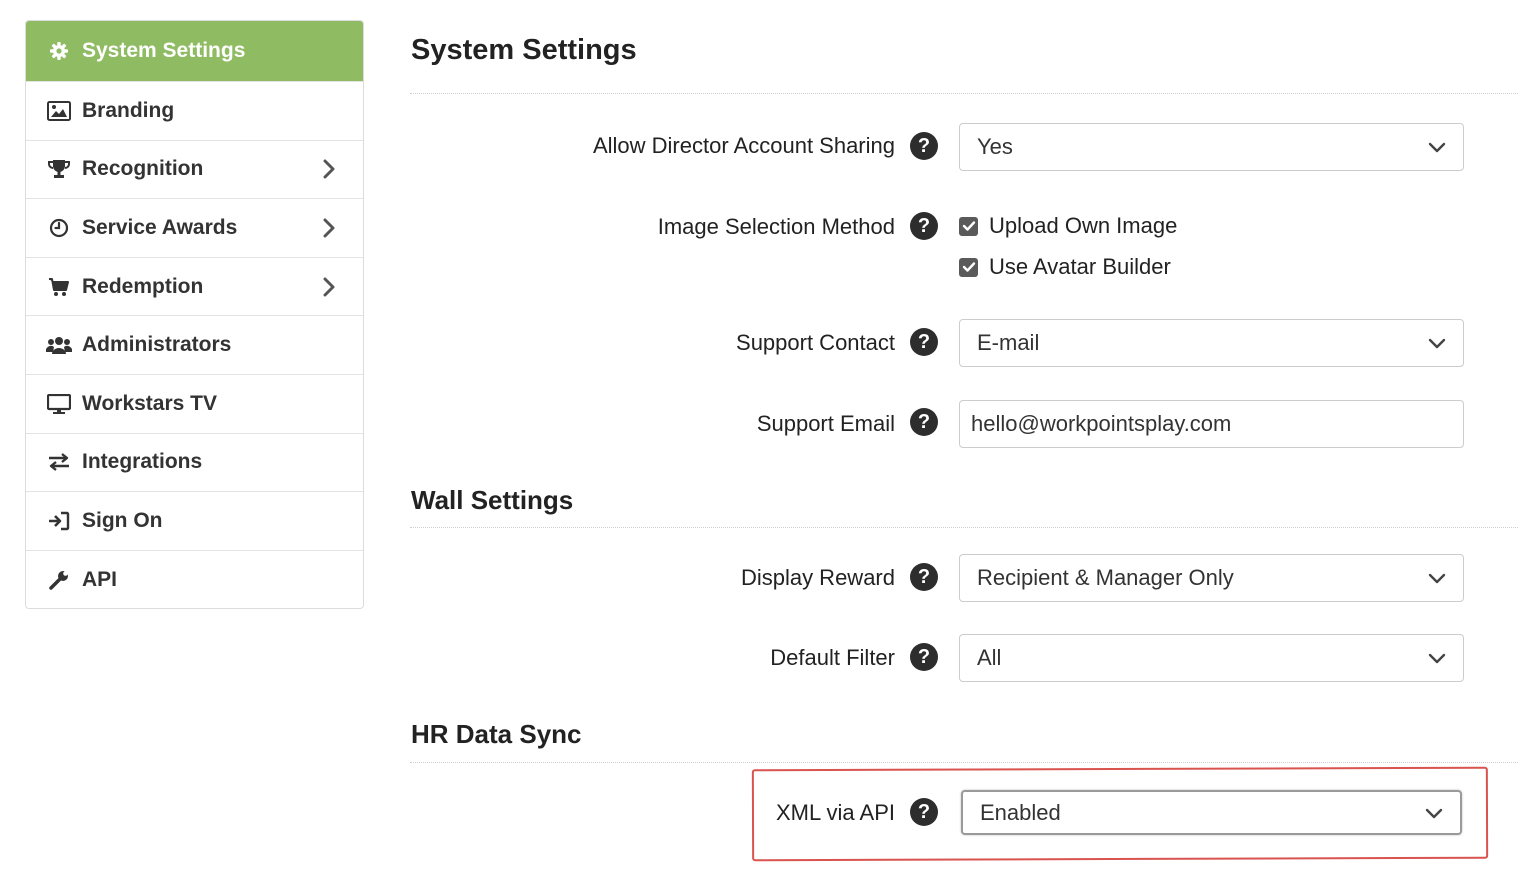 Image resolution: width=1518 pixels, height=890 pixels. Describe the element at coordinates (142, 462) in the screenshot. I see `sidebar-item-label: Integrations` at that location.